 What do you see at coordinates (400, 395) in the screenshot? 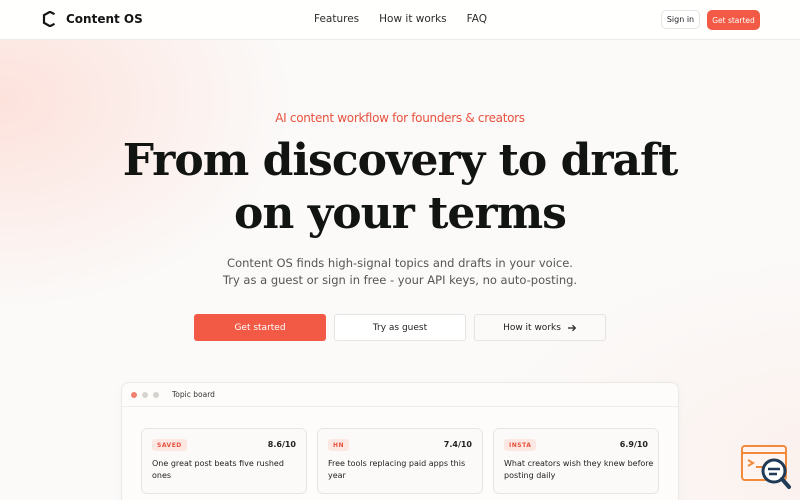
I see `topic-board-header: Topic board` at bounding box center [400, 395].